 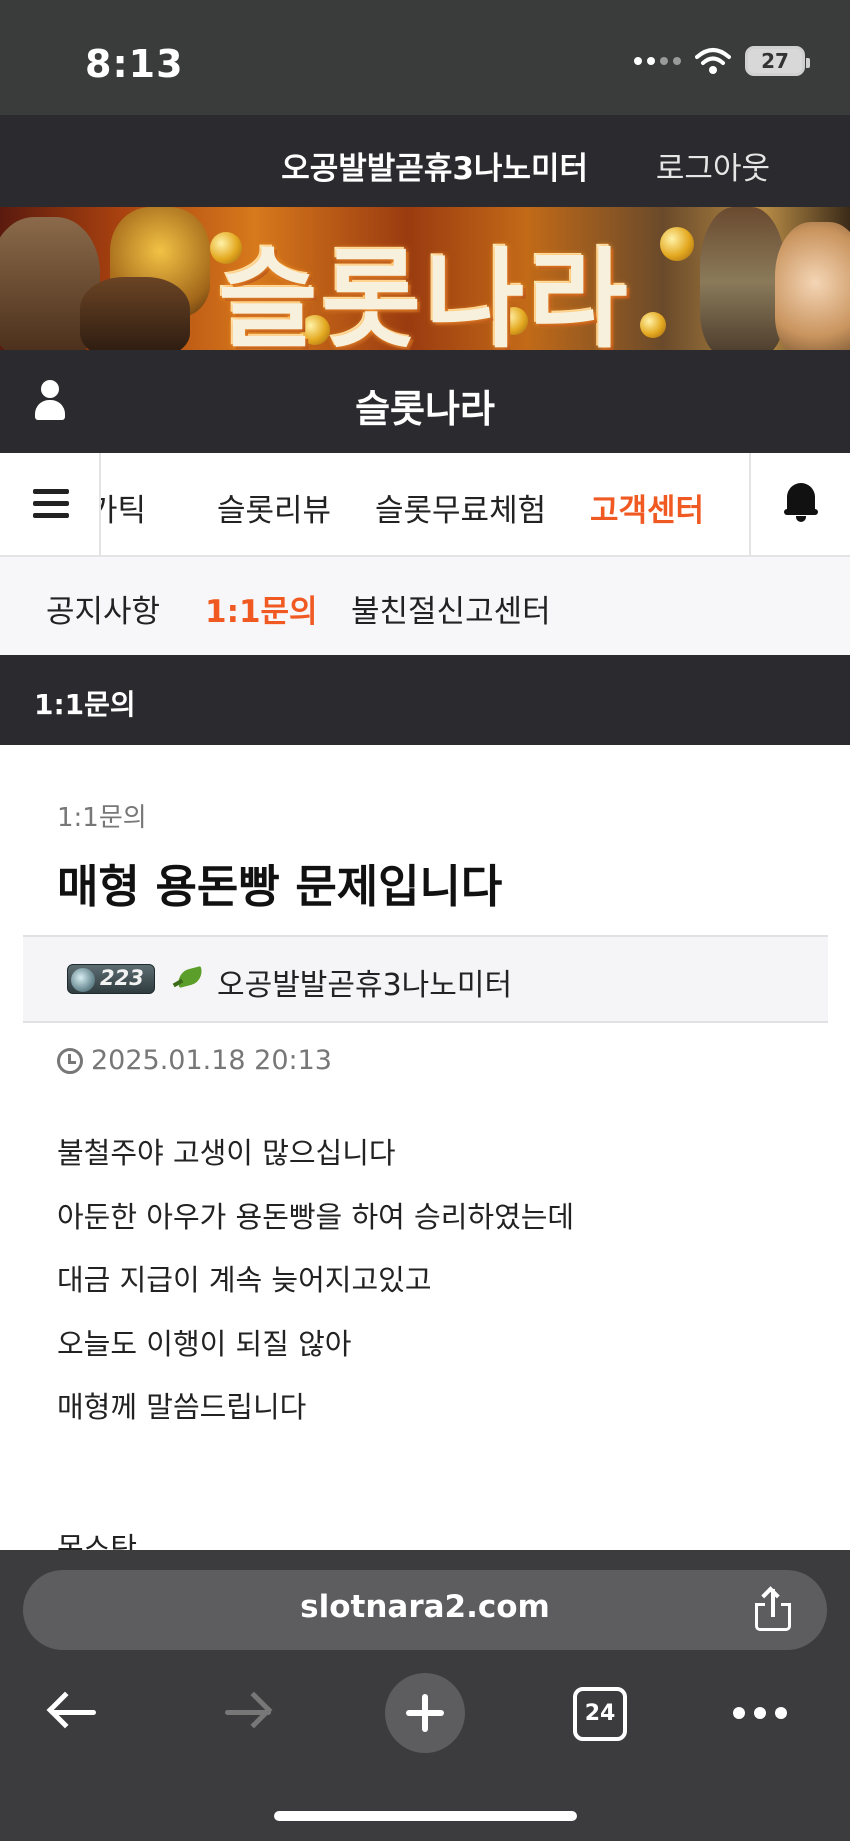 What do you see at coordinates (425, 1816) in the screenshot?
I see `home-indicator` at bounding box center [425, 1816].